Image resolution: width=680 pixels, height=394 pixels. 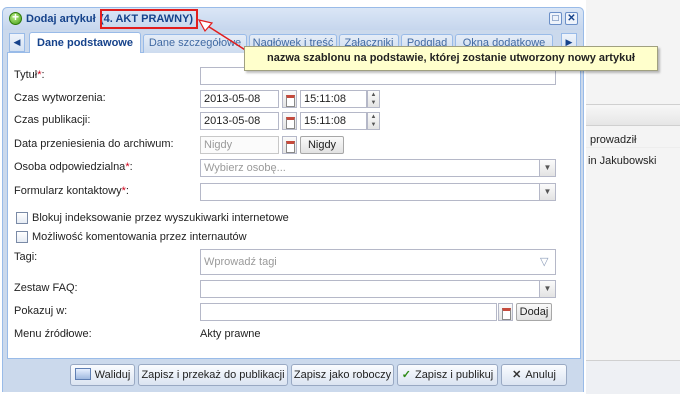 What do you see at coordinates (517, 375) in the screenshot?
I see `cancel-icon: ✕` at bounding box center [517, 375].